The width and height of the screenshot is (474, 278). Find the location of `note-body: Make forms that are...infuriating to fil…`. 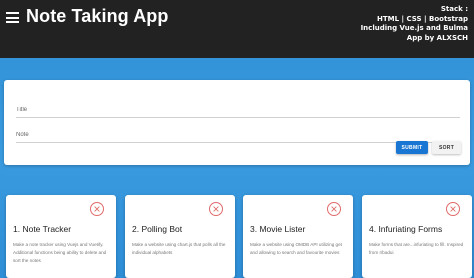

note-body: Make forms that are...infuriating to fil… is located at coordinates (416, 248).